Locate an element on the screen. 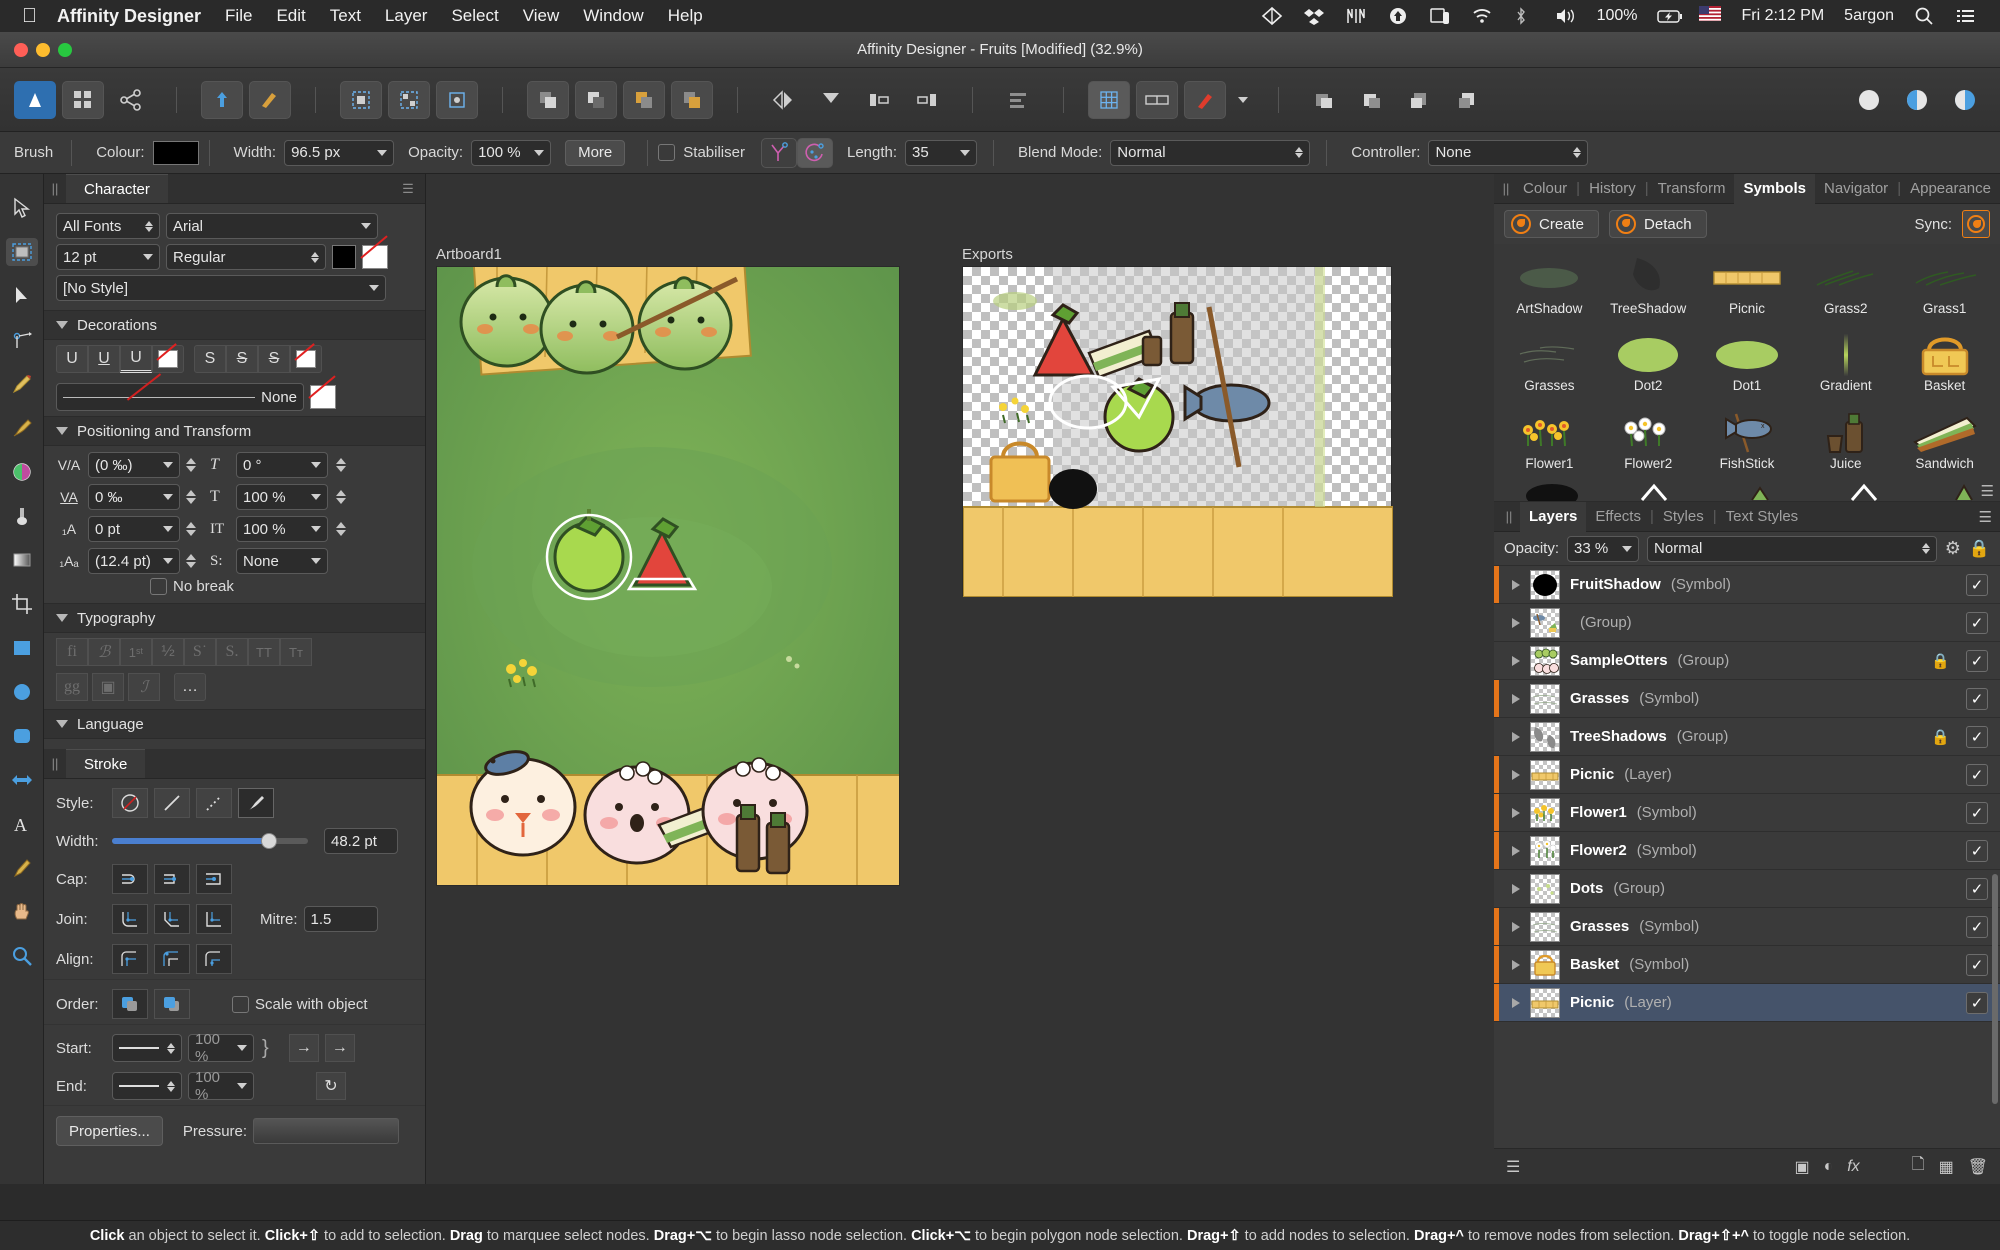 The image size is (2000, 1250). artboard1 is located at coordinates (668, 576).